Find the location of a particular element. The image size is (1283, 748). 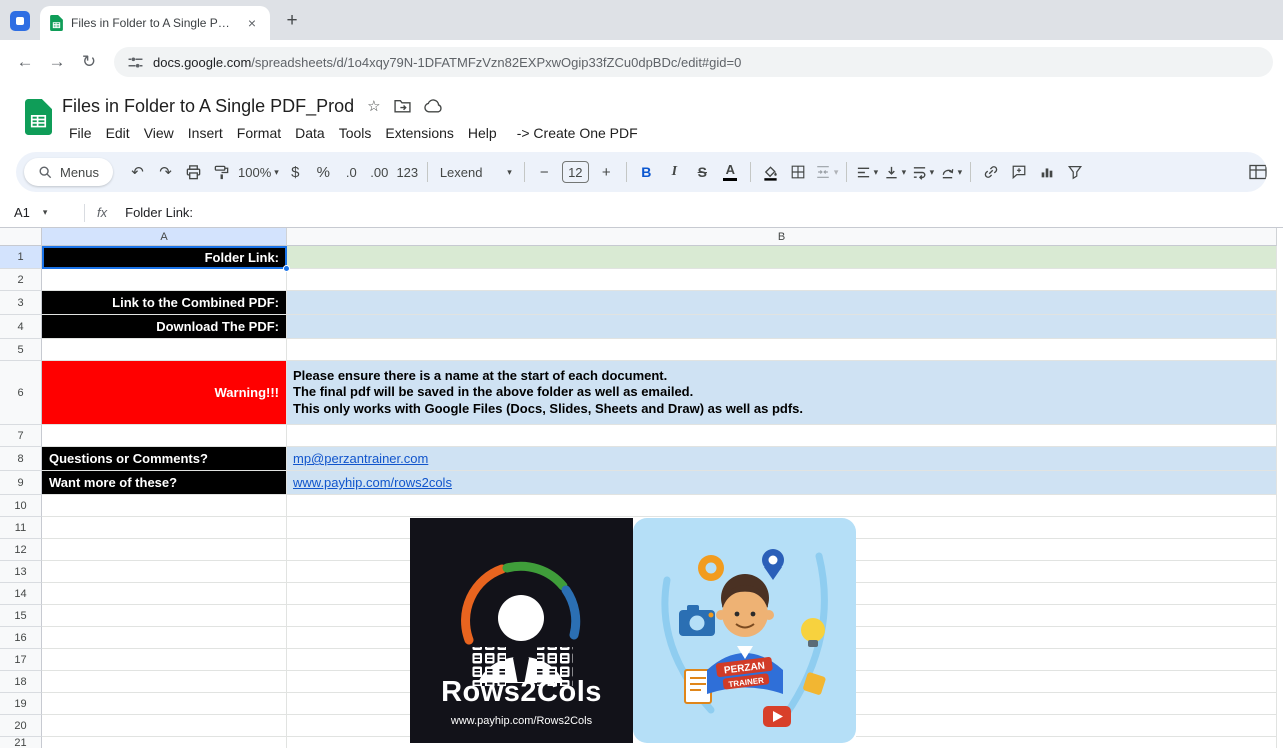

star-icon: ☆ is located at coordinates (373, 106).